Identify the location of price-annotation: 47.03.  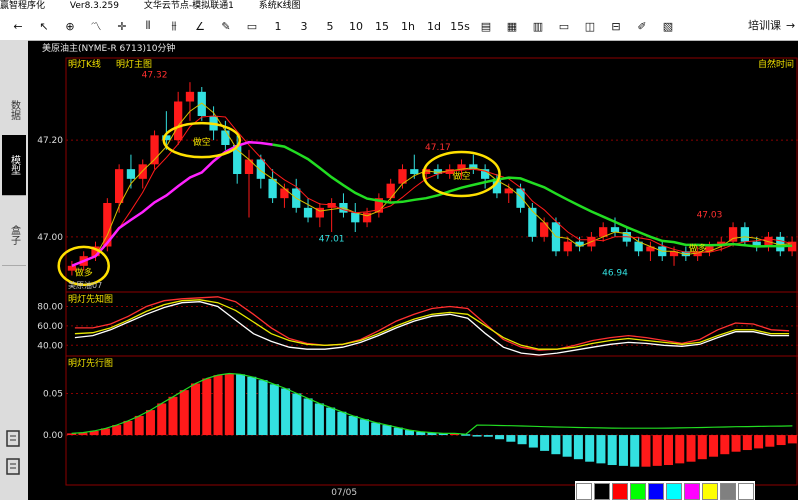
(710, 216).